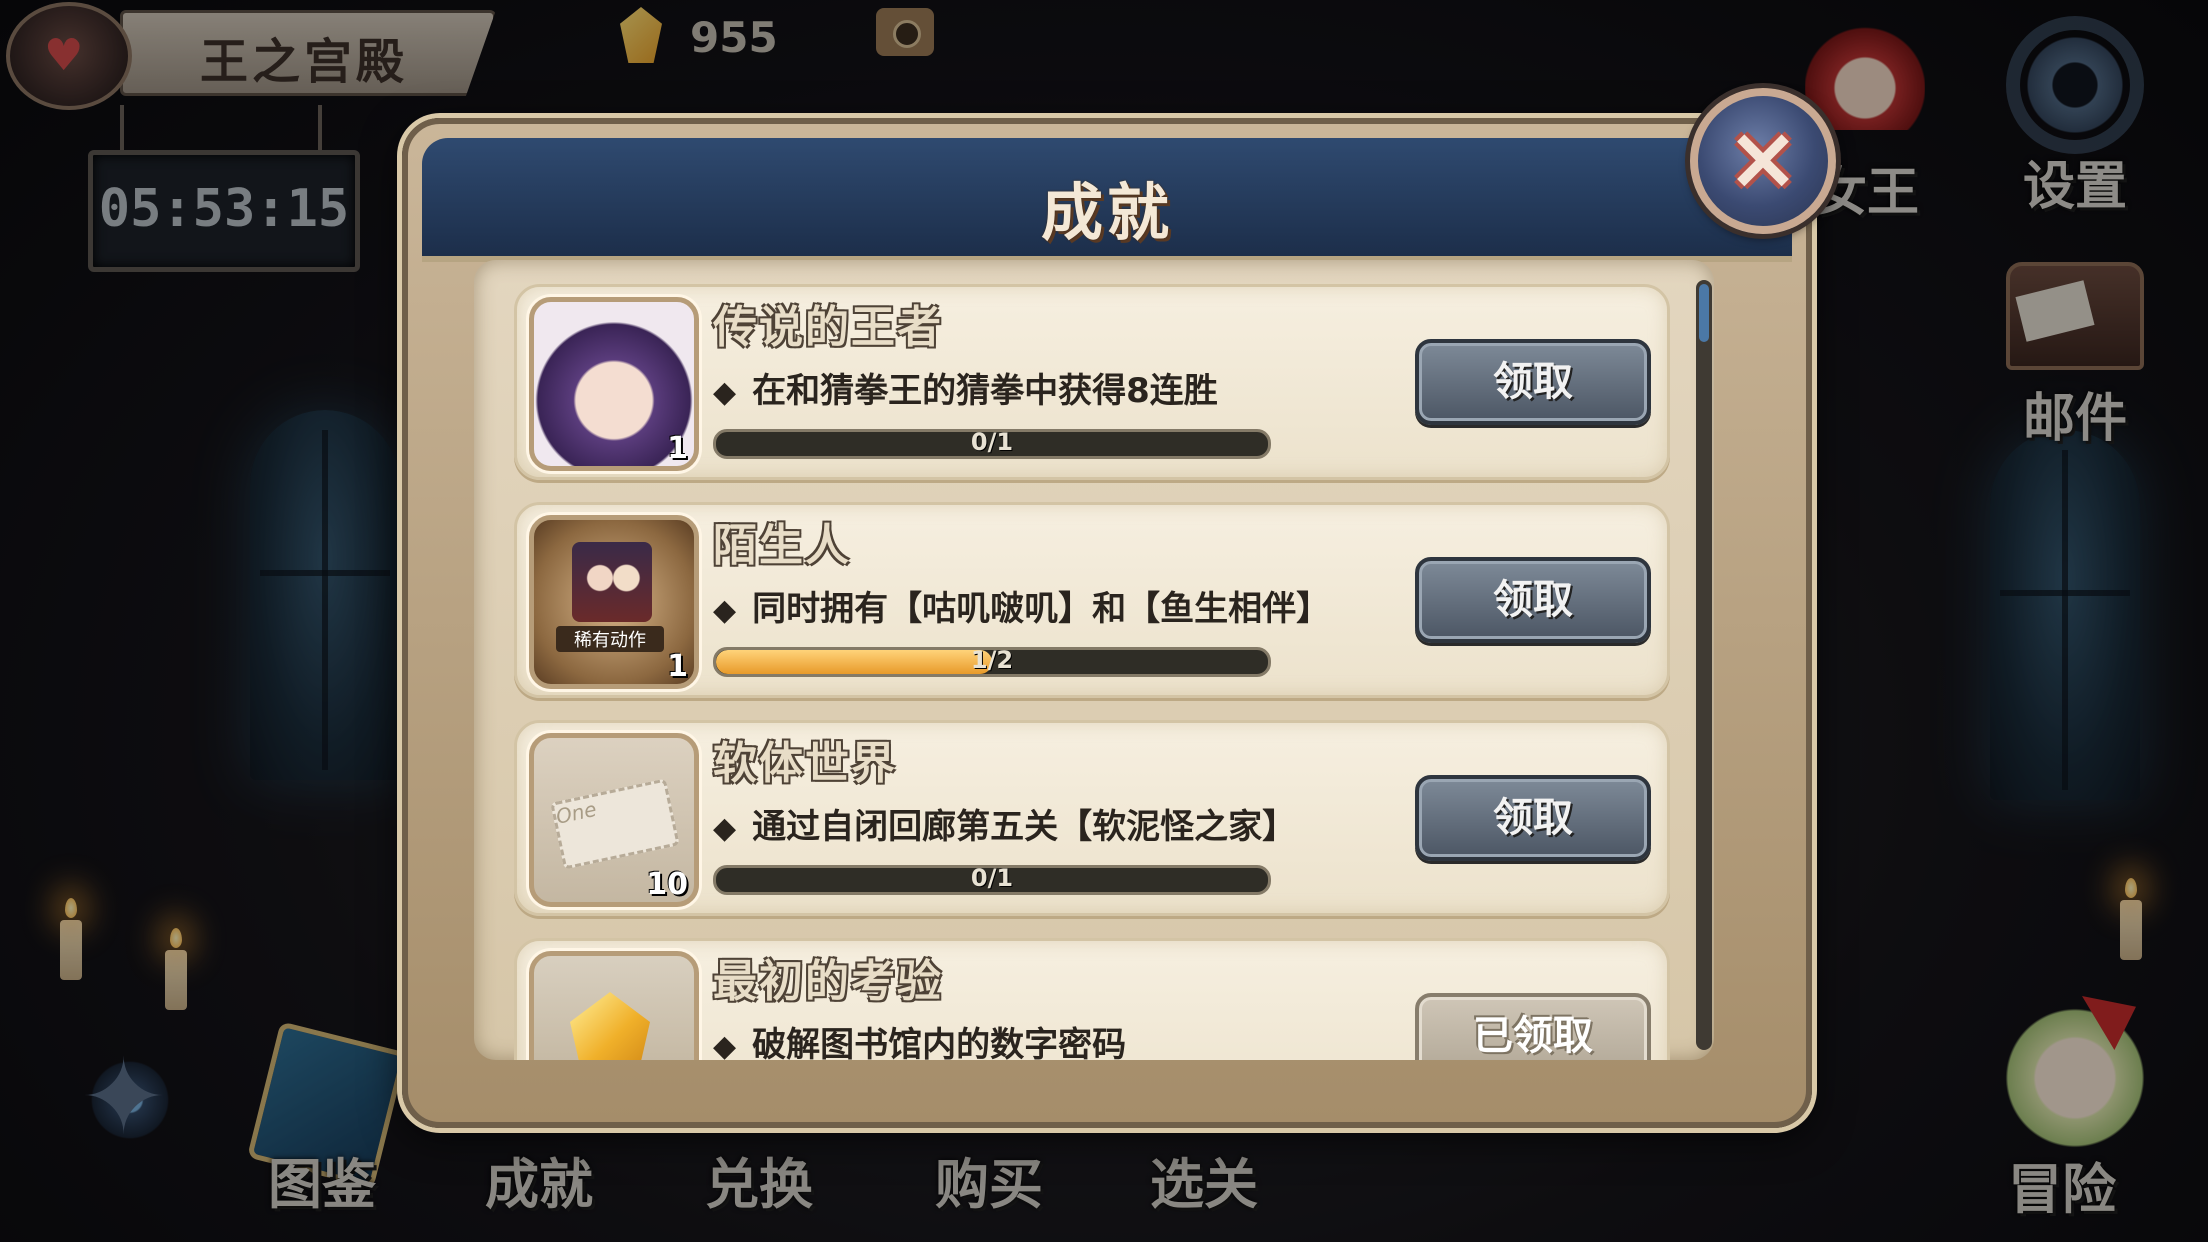 The width and height of the screenshot is (2208, 1242). What do you see at coordinates (610, 639) in the screenshot?
I see `rare-card-label: 稀有动作` at bounding box center [610, 639].